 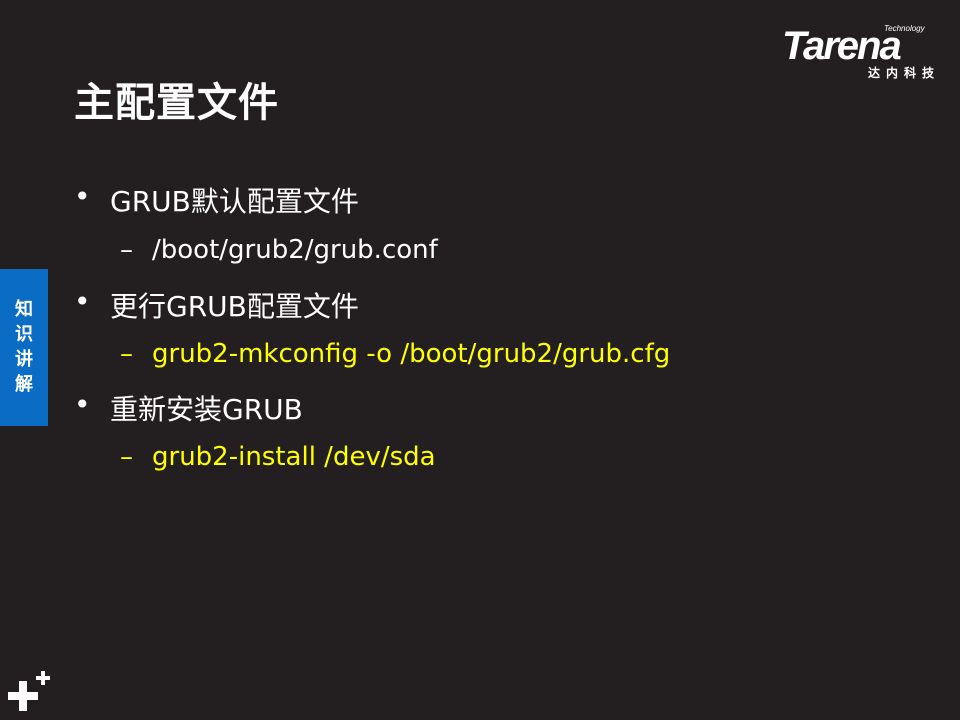 What do you see at coordinates (176, 103) in the screenshot?
I see `page-title: 主配置文件` at bounding box center [176, 103].